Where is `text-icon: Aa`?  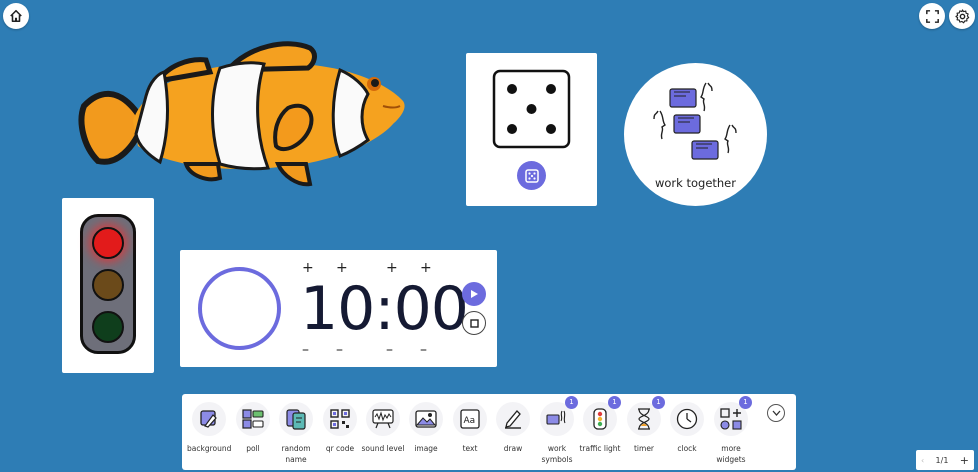 text-icon: Aa is located at coordinates (470, 419).